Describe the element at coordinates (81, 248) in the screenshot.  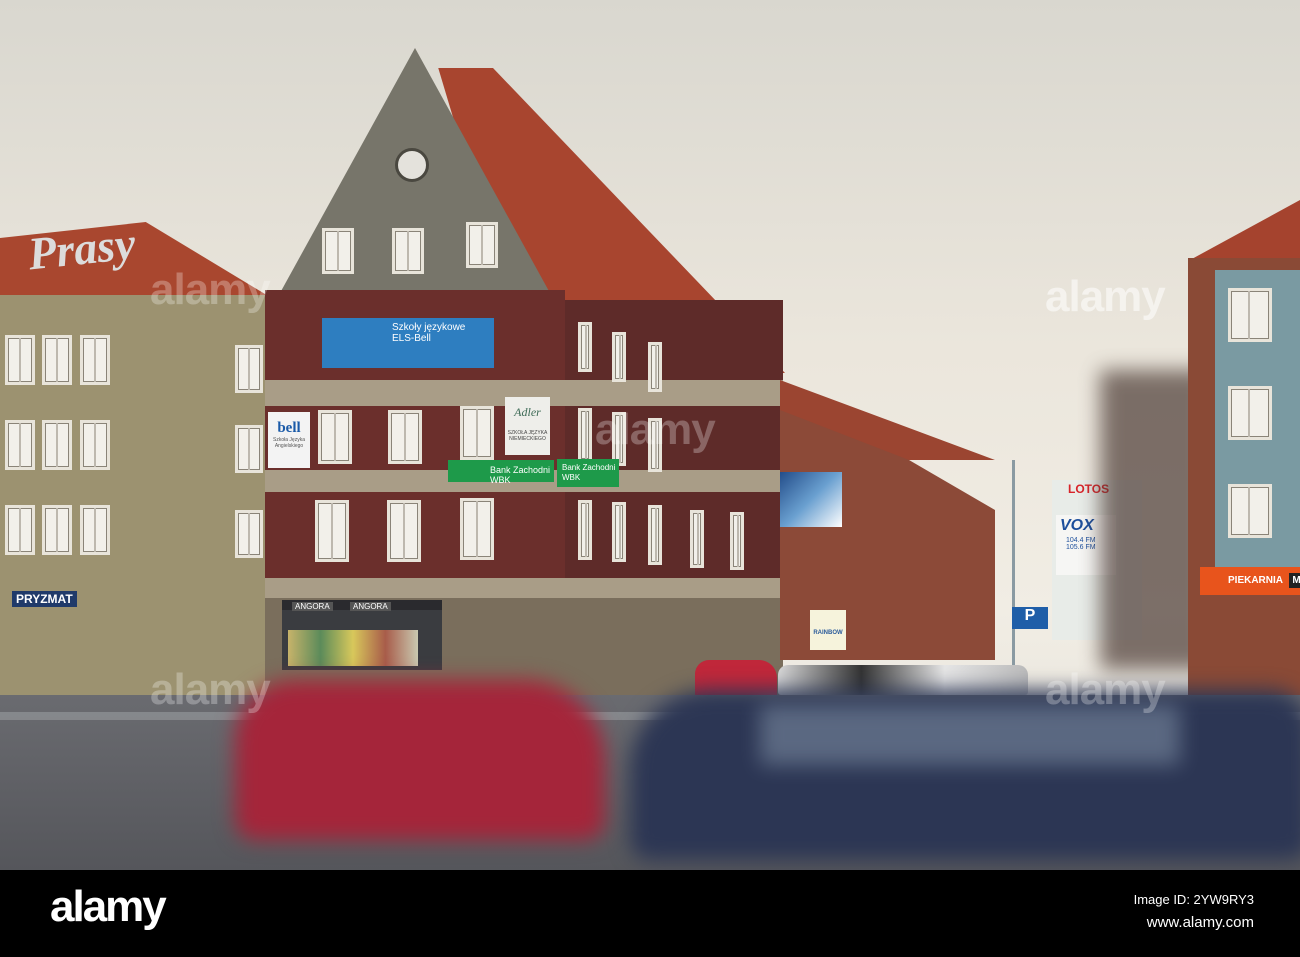
I see `neon-sign-prasy: Prasy` at that location.